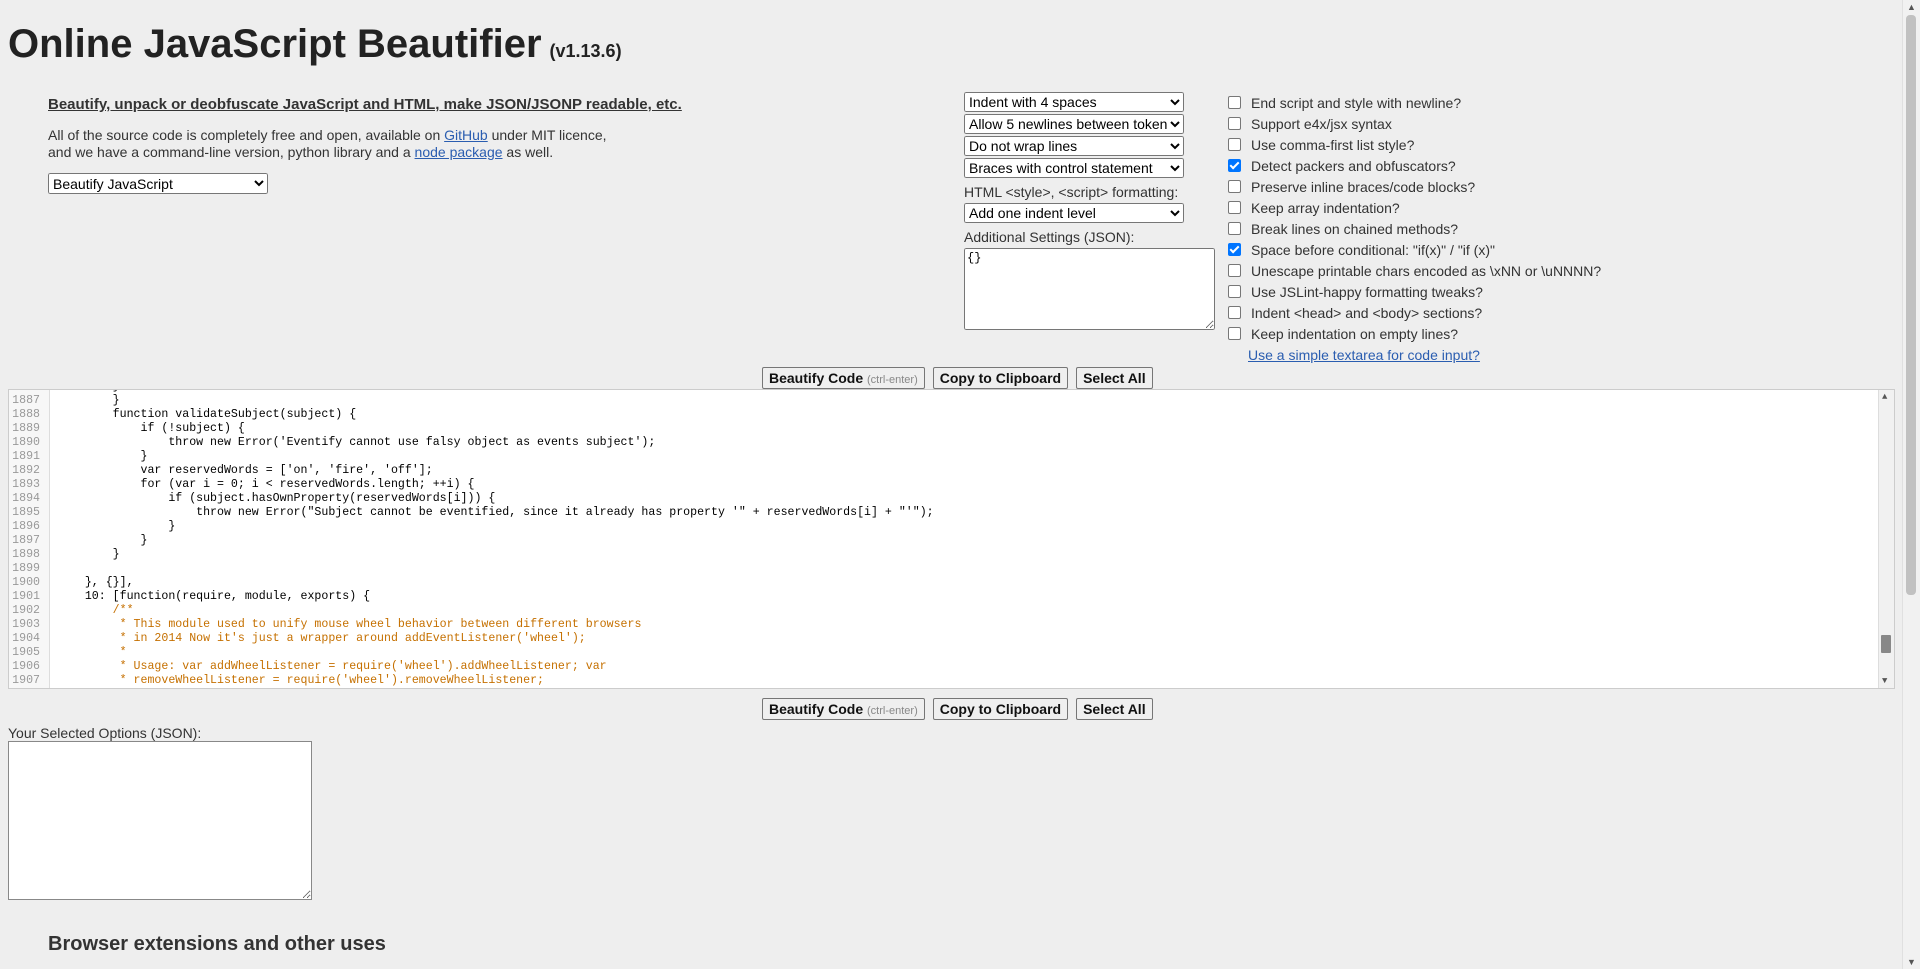 The image size is (1920, 969). I want to click on checkbox-option: End script and style with newline?, so click(1448, 102).